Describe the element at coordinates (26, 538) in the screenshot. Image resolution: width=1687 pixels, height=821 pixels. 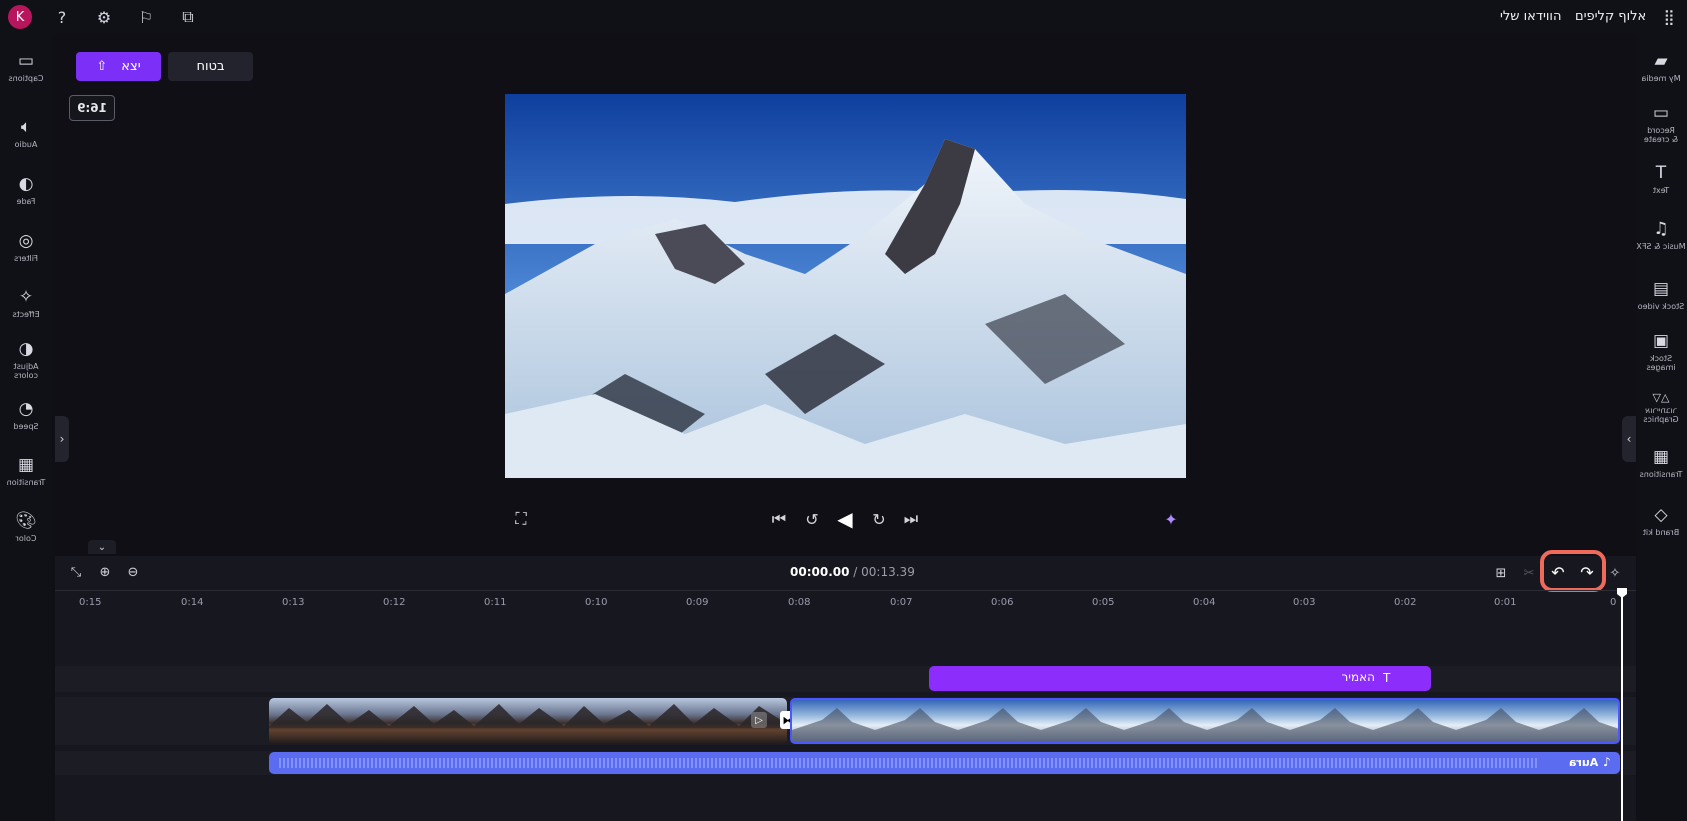
I see `tool-label: Color` at that location.